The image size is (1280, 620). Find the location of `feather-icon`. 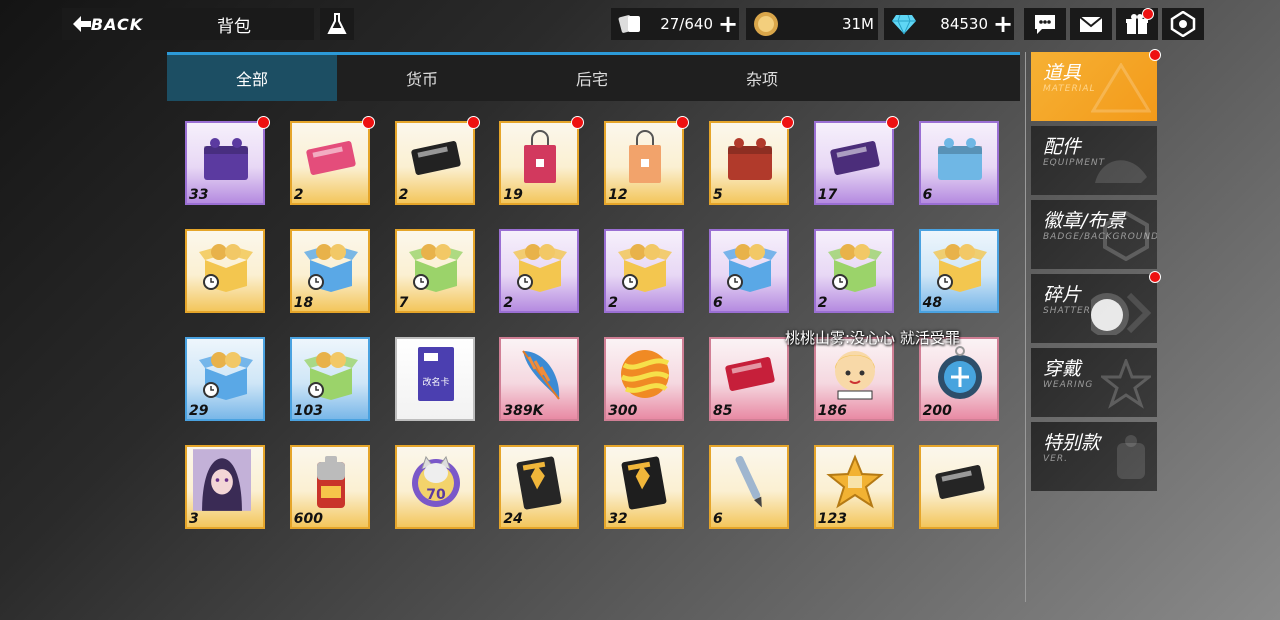

feather-icon is located at coordinates (540, 374).